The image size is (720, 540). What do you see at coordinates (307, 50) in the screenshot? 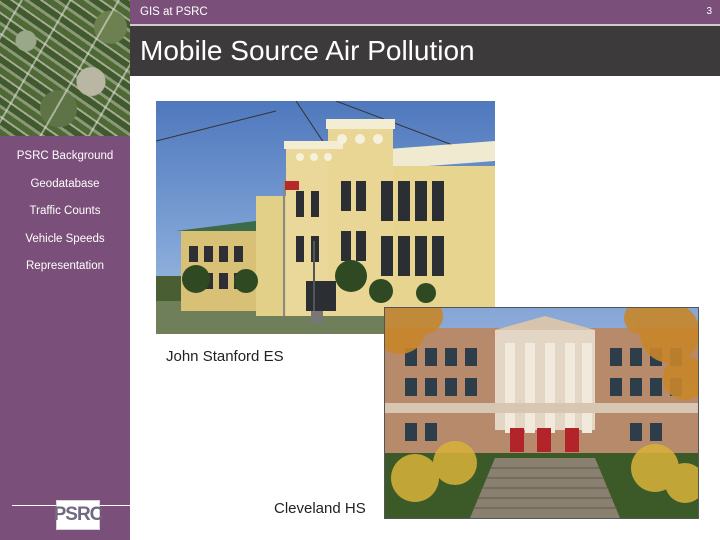
I see `page-title: Mobile Source Air Pollution` at bounding box center [307, 50].